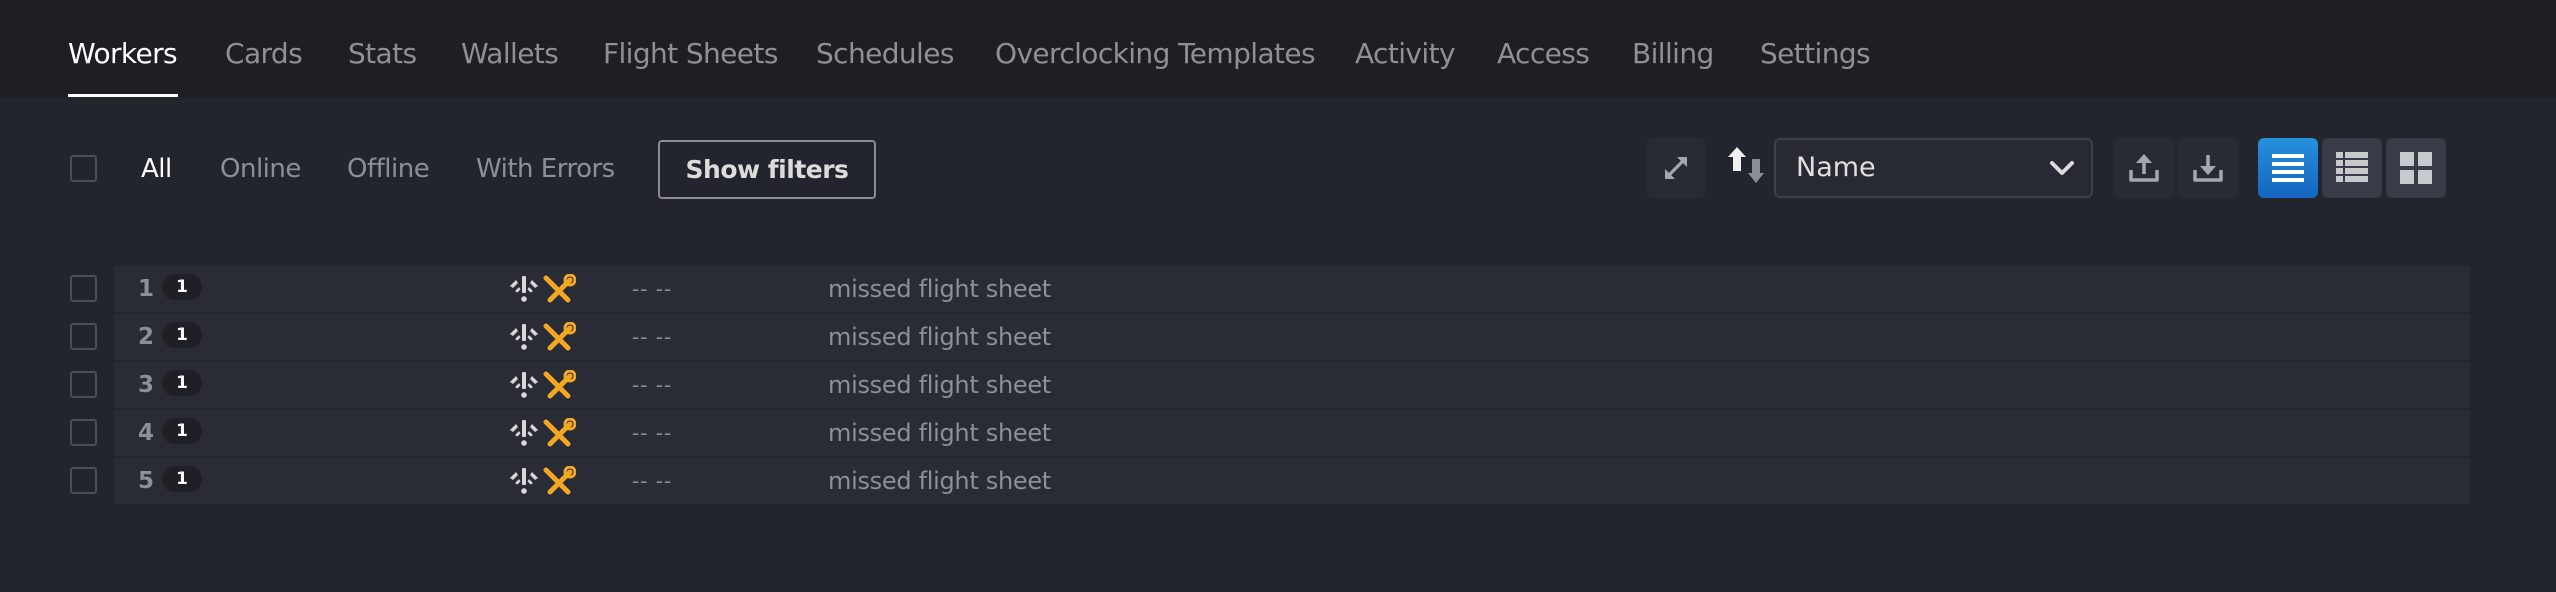 This screenshot has height=592, width=2556. What do you see at coordinates (1836, 167) in the screenshot?
I see `sort-select-value: Name` at bounding box center [1836, 167].